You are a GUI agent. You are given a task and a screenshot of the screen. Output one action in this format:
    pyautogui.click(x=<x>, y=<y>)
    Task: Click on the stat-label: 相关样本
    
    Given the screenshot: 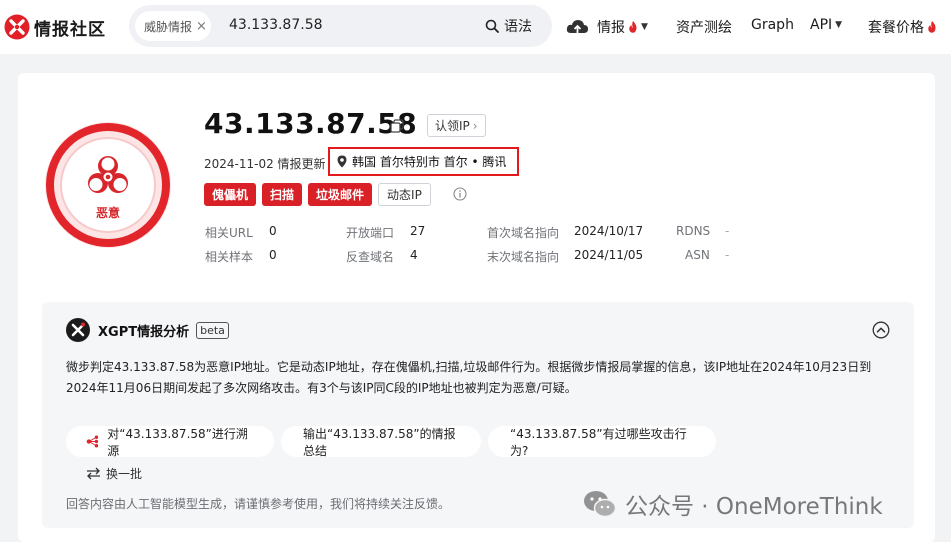 What is the action you would take?
    pyautogui.click(x=229, y=257)
    